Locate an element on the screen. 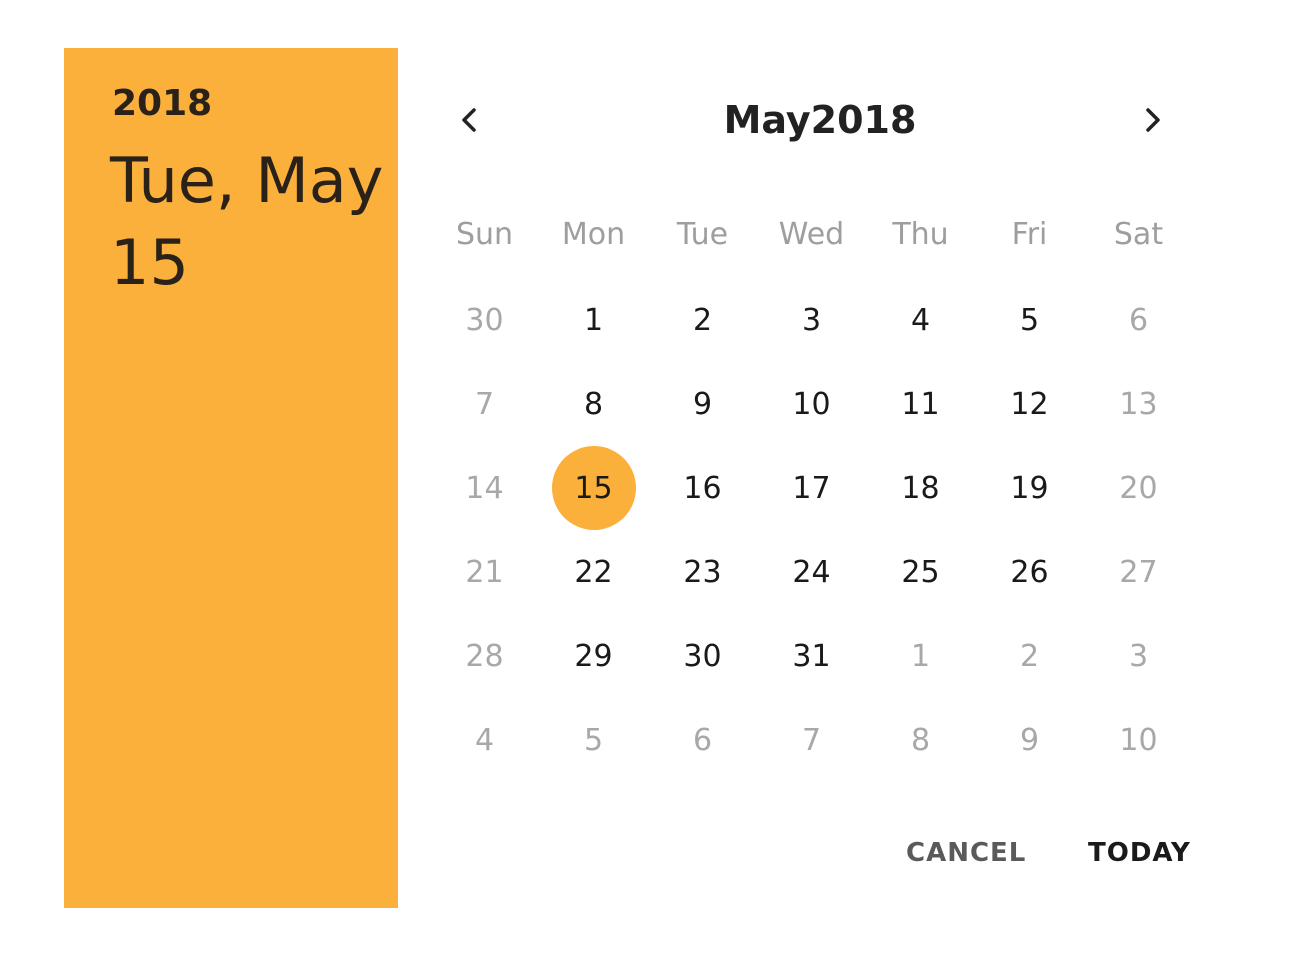  day-number: 17 is located at coordinates (811, 488).